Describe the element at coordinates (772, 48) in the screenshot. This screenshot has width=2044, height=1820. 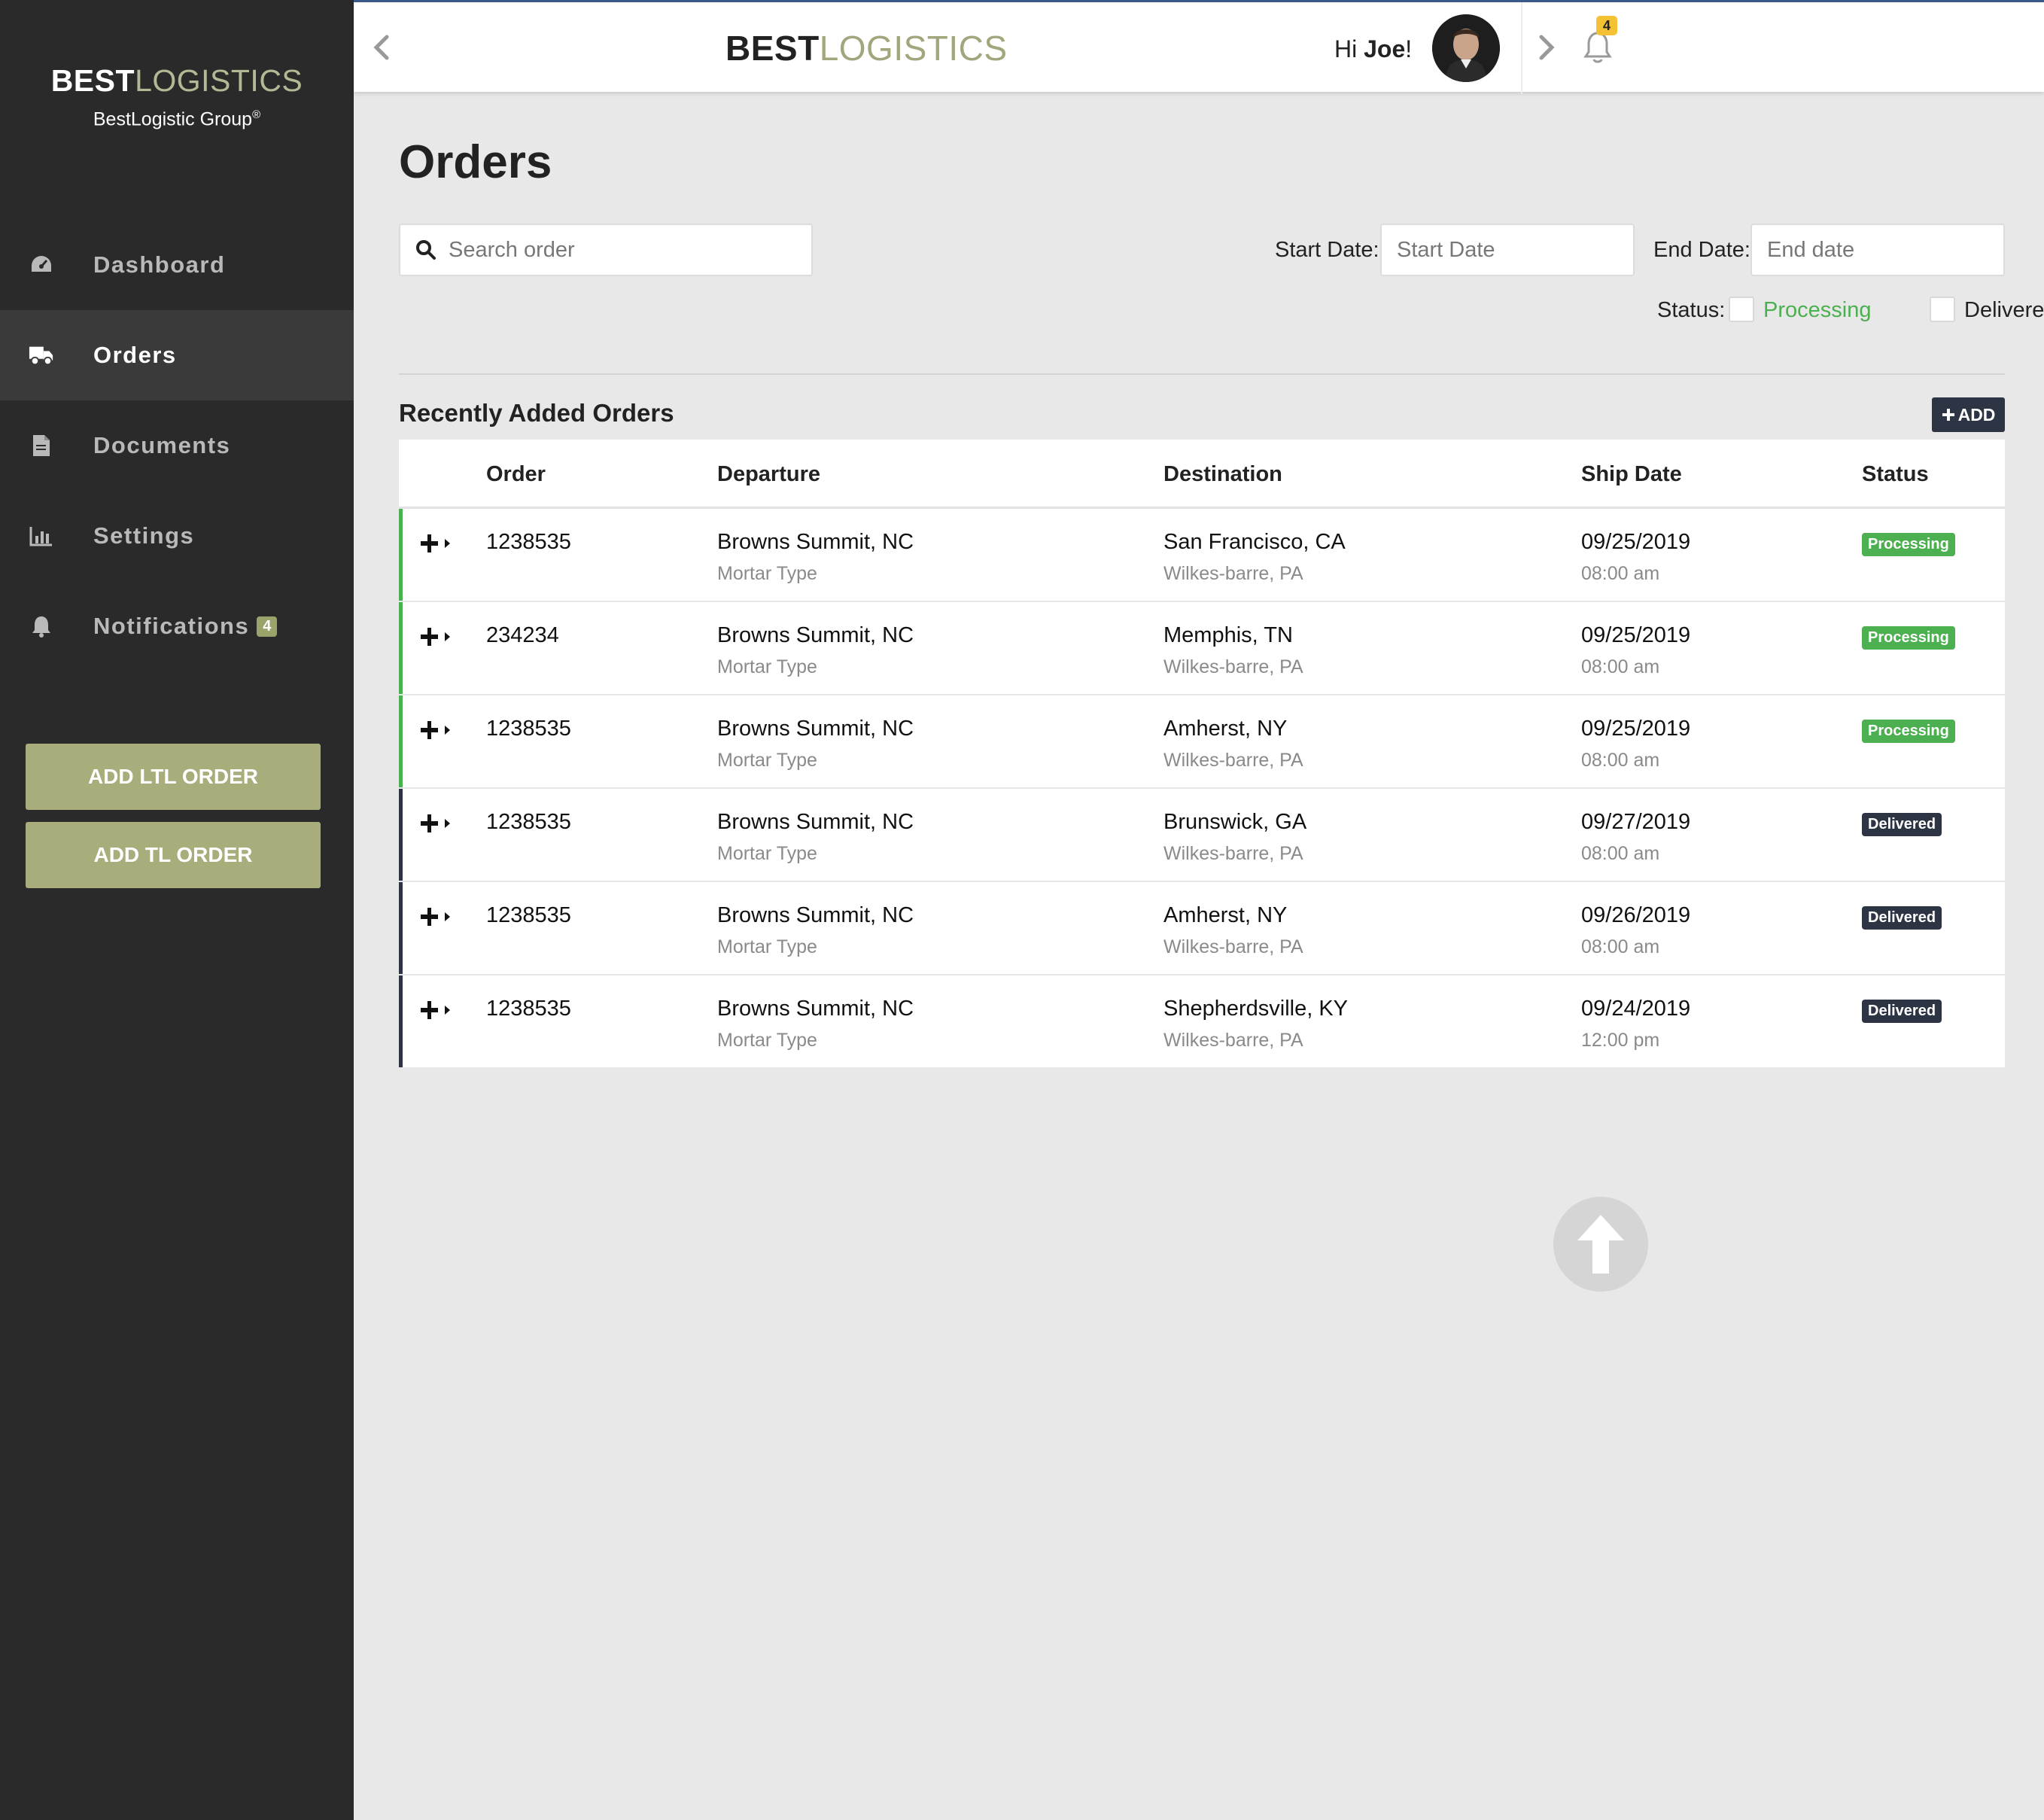
I see `logo-bold-text: BEST` at that location.